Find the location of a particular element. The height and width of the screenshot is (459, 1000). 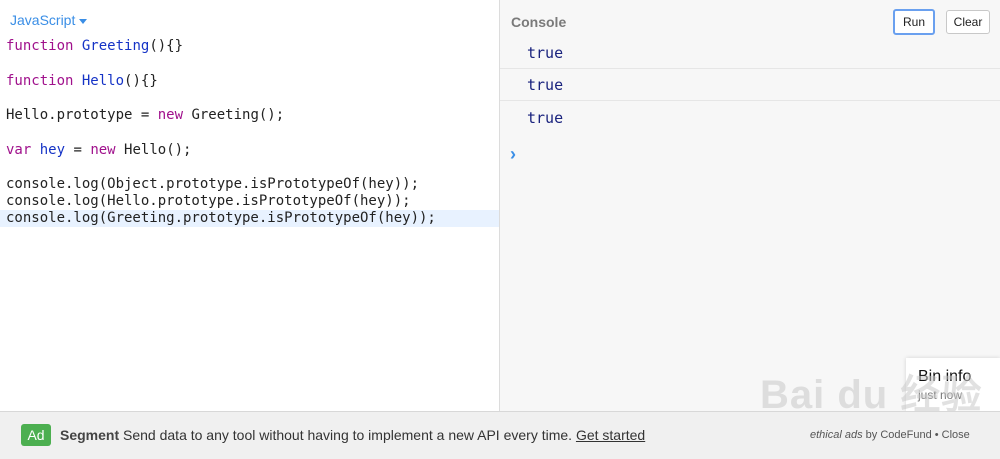

run-button: Run is located at coordinates (914, 22).